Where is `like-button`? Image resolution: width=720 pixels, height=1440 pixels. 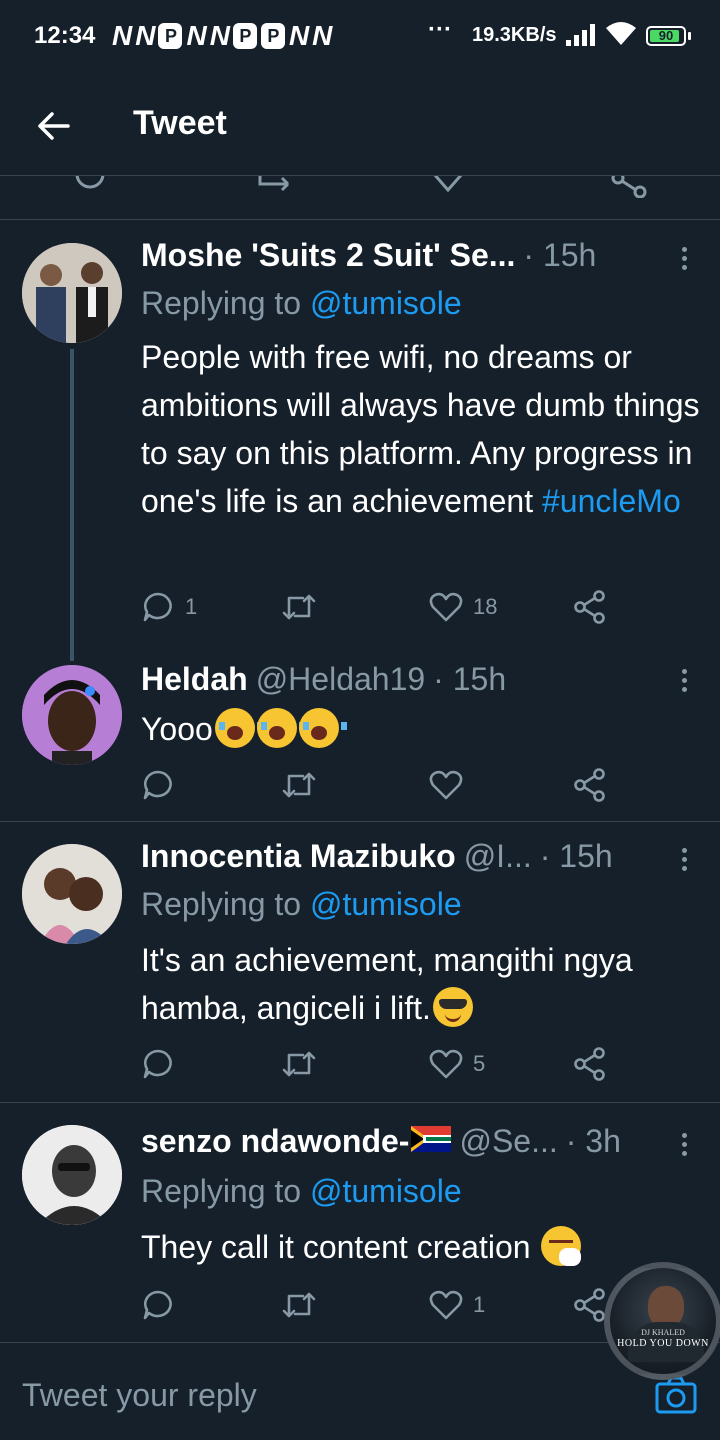 like-button is located at coordinates (451, 785).